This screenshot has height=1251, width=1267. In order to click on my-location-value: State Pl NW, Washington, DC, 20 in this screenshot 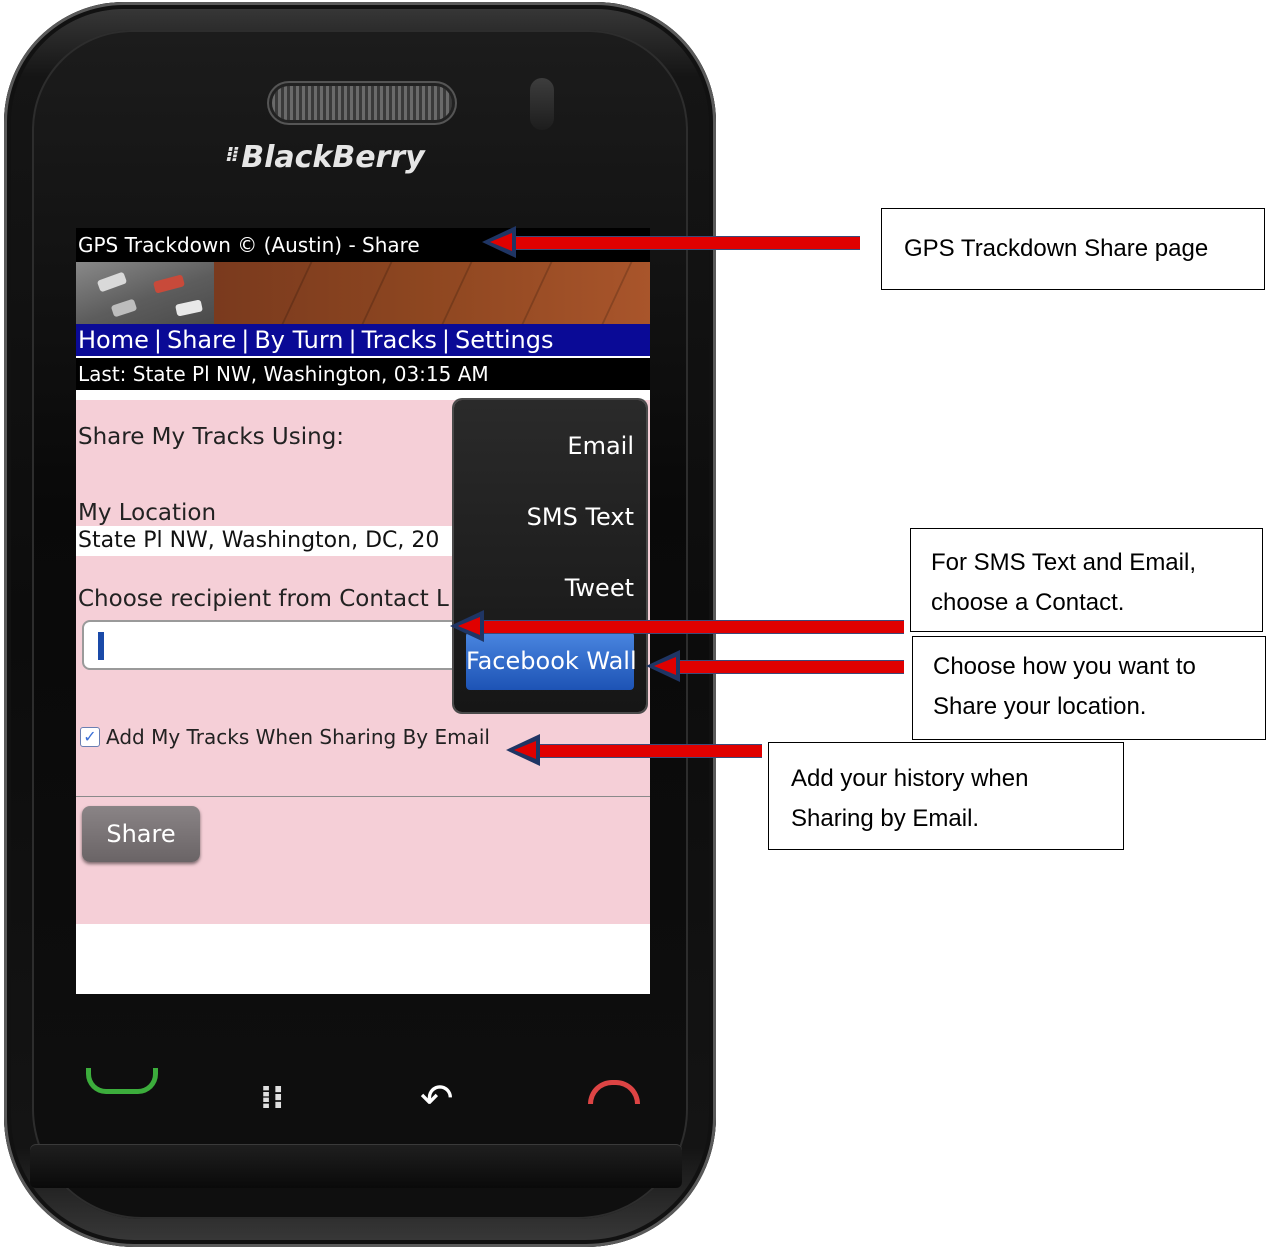, I will do `click(266, 541)`.